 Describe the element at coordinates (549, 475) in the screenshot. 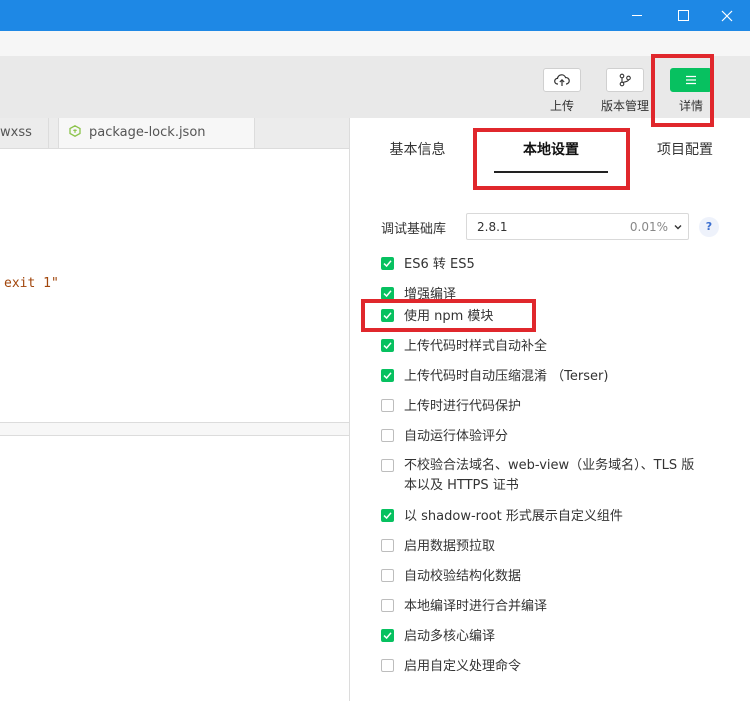

I see `option-label: 不校验合法域名、web-view（业务域名）、TLS 版本以及 HTTPS 证书` at that location.